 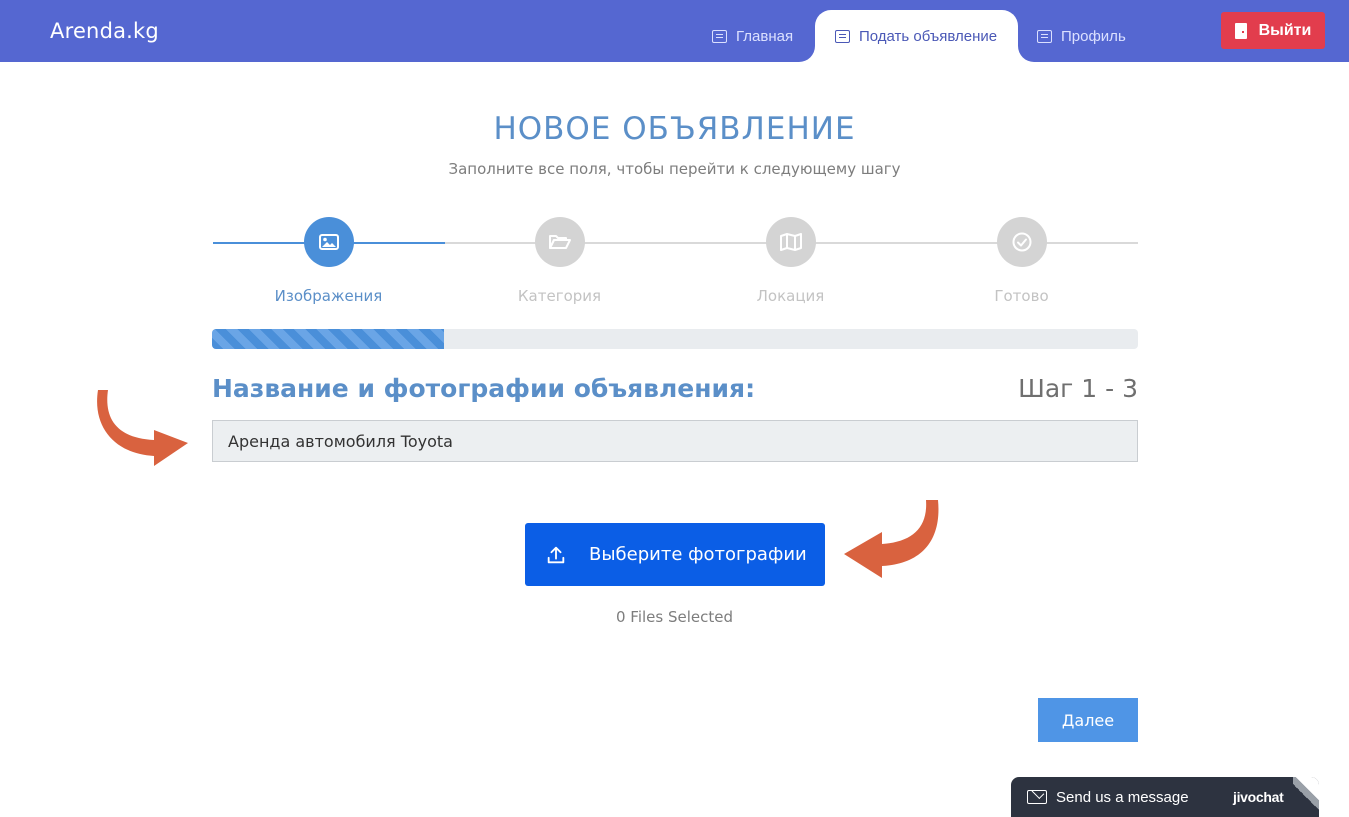 I want to click on step-location-label: Локация, so click(x=790, y=296).